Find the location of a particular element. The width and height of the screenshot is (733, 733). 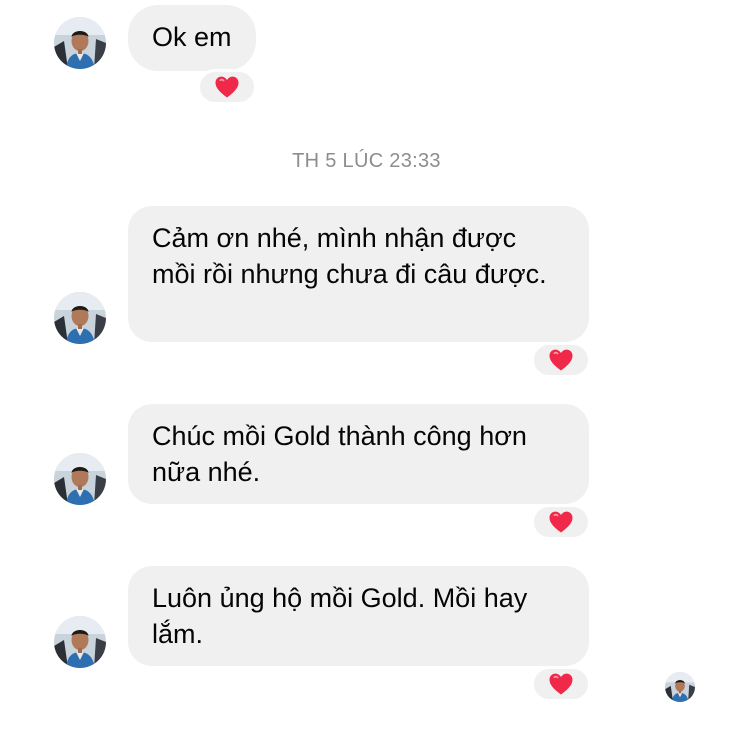

seen-avatar-photo is located at coordinates (680, 687).